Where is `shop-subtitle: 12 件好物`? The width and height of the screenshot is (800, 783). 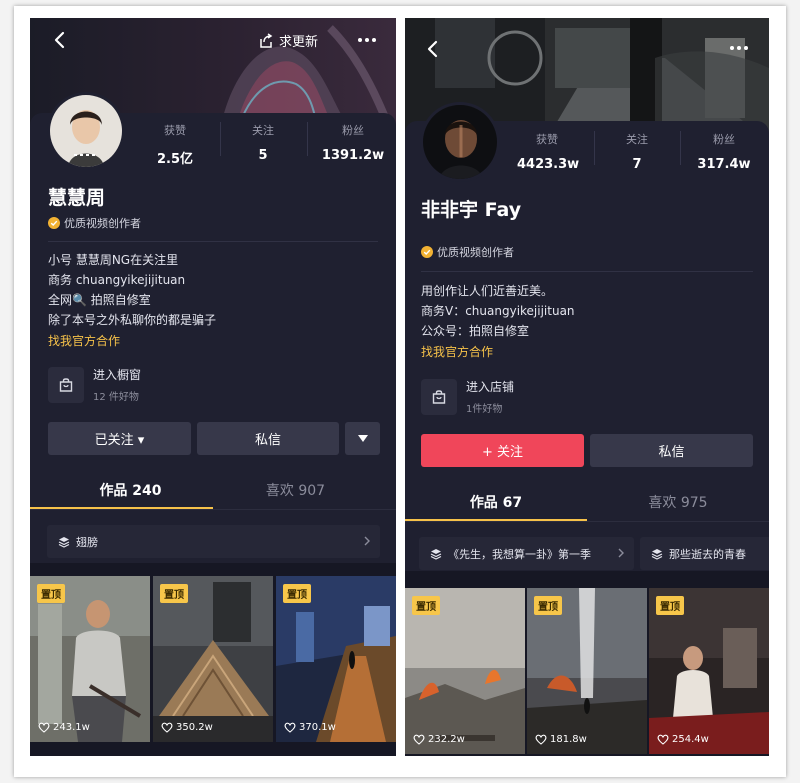
shop-subtitle: 12 件好物 is located at coordinates (116, 397).